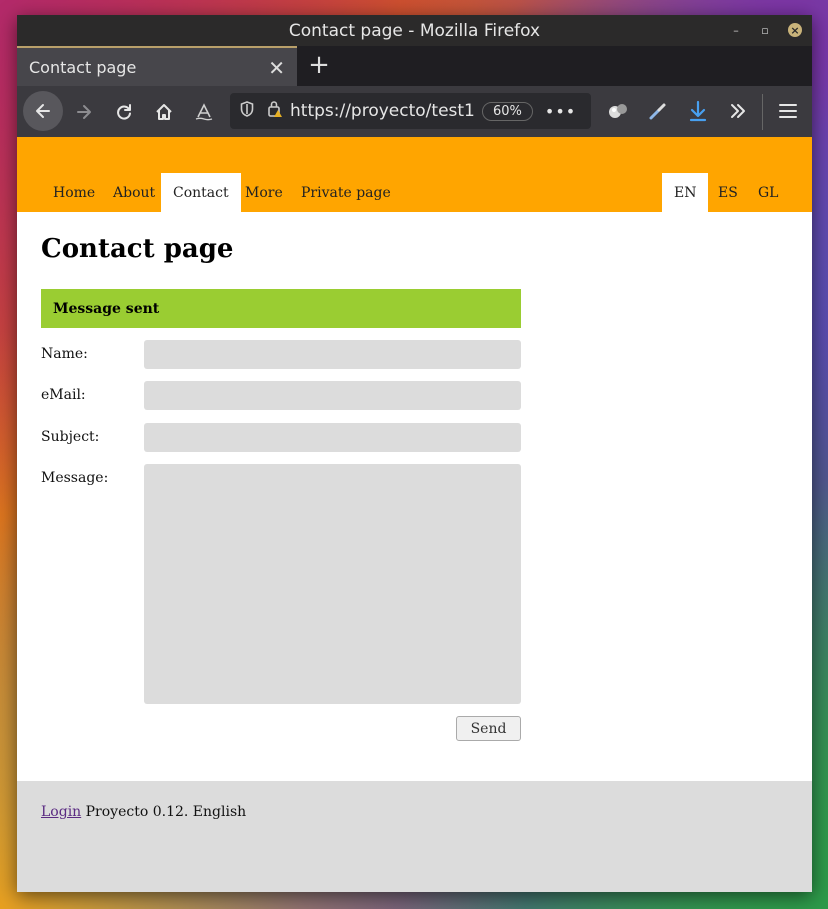  What do you see at coordinates (276, 68) in the screenshot?
I see `tab-close-icon: ✕` at bounding box center [276, 68].